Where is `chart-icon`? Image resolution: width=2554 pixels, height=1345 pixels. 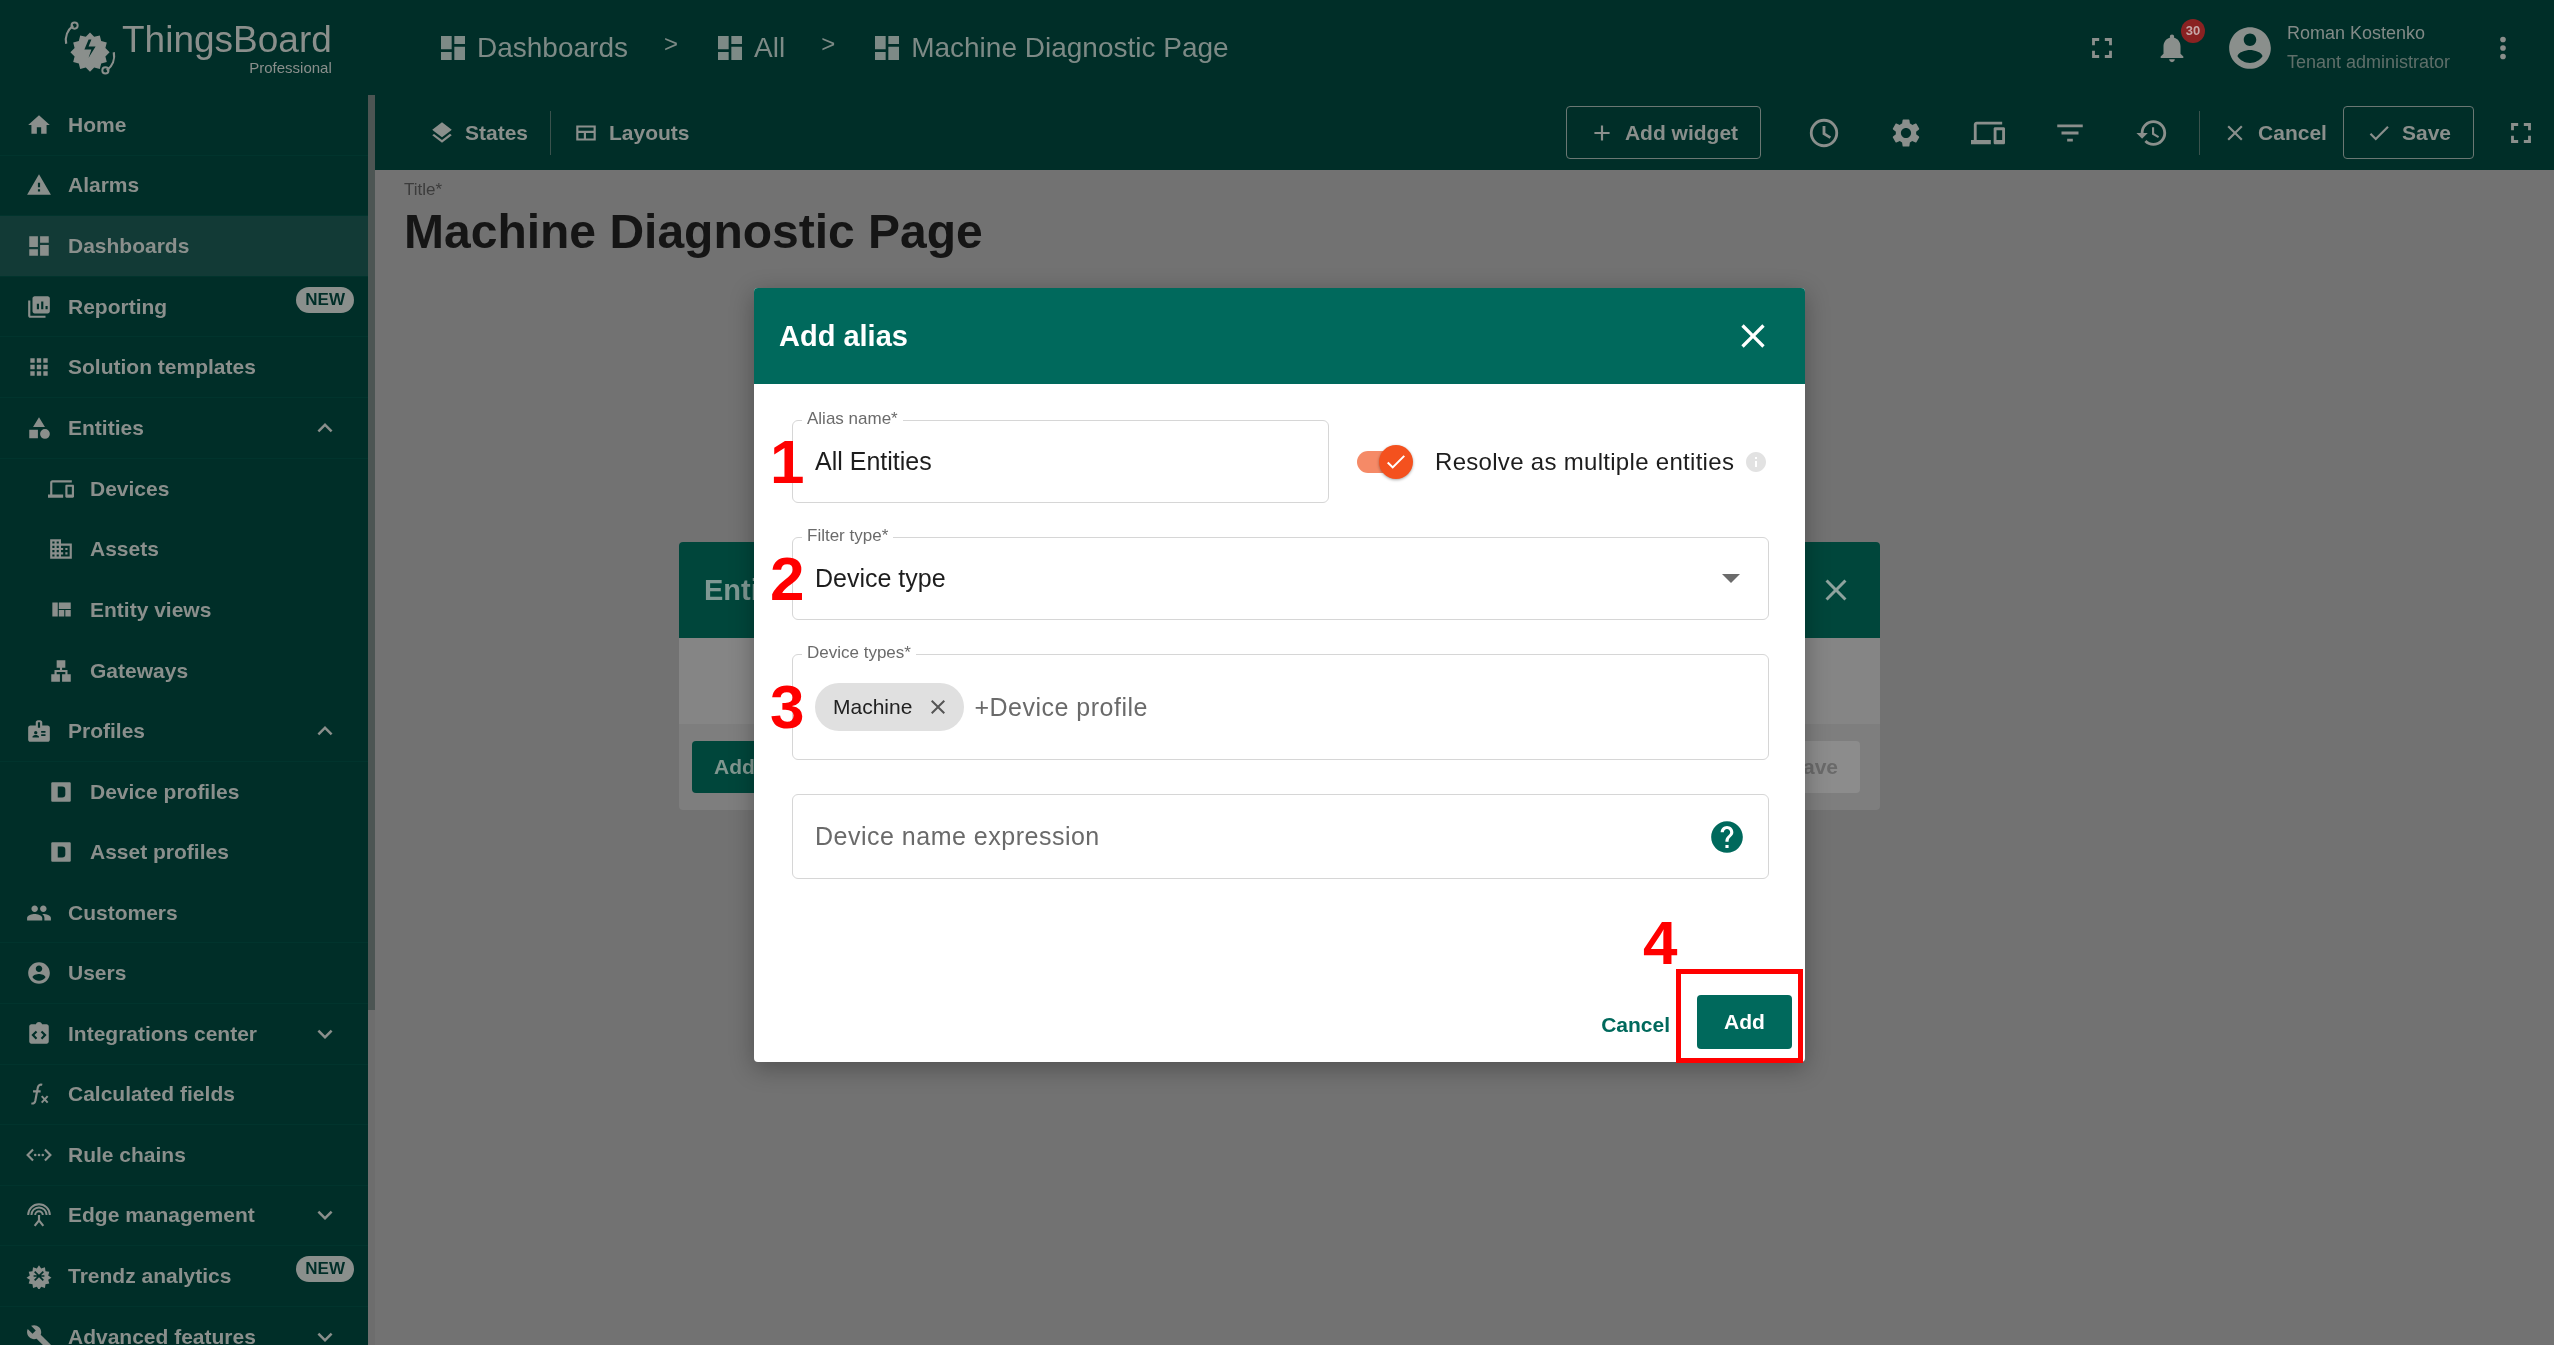
chart-icon is located at coordinates (39, 306).